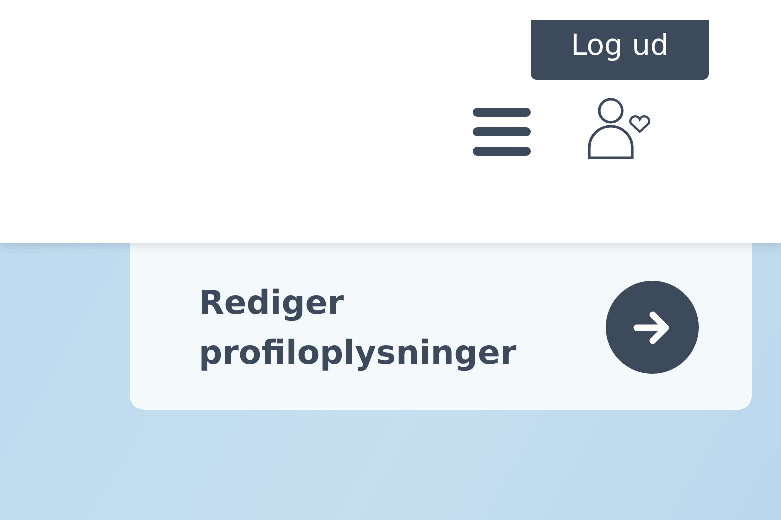 The width and height of the screenshot is (781, 520). What do you see at coordinates (502, 132) in the screenshot?
I see `menu-icon` at bounding box center [502, 132].